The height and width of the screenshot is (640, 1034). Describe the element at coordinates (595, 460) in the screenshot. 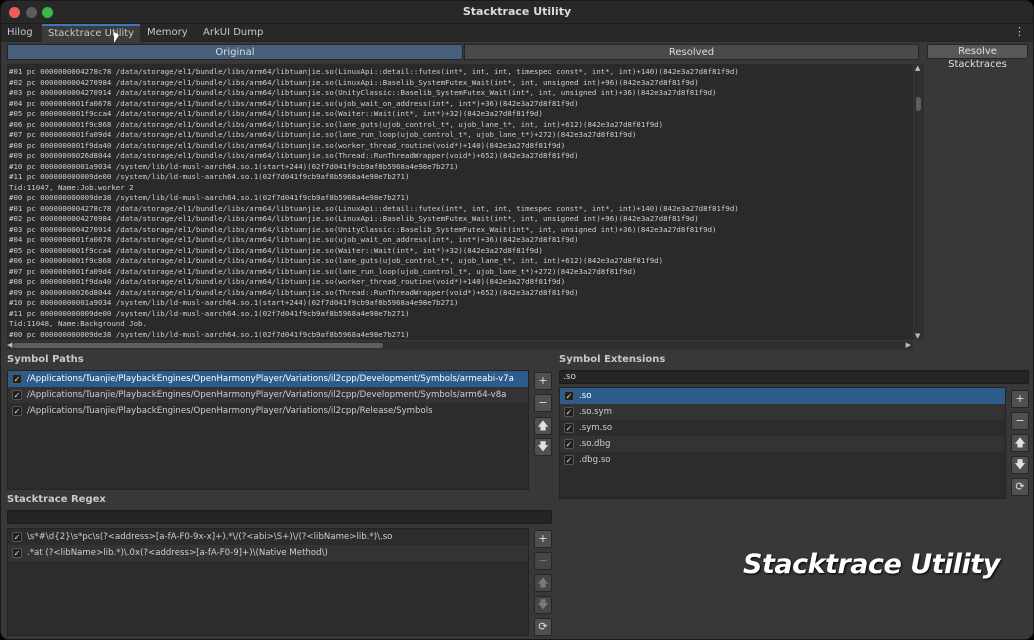

I see `extension-item-text: .dbg.so` at that location.